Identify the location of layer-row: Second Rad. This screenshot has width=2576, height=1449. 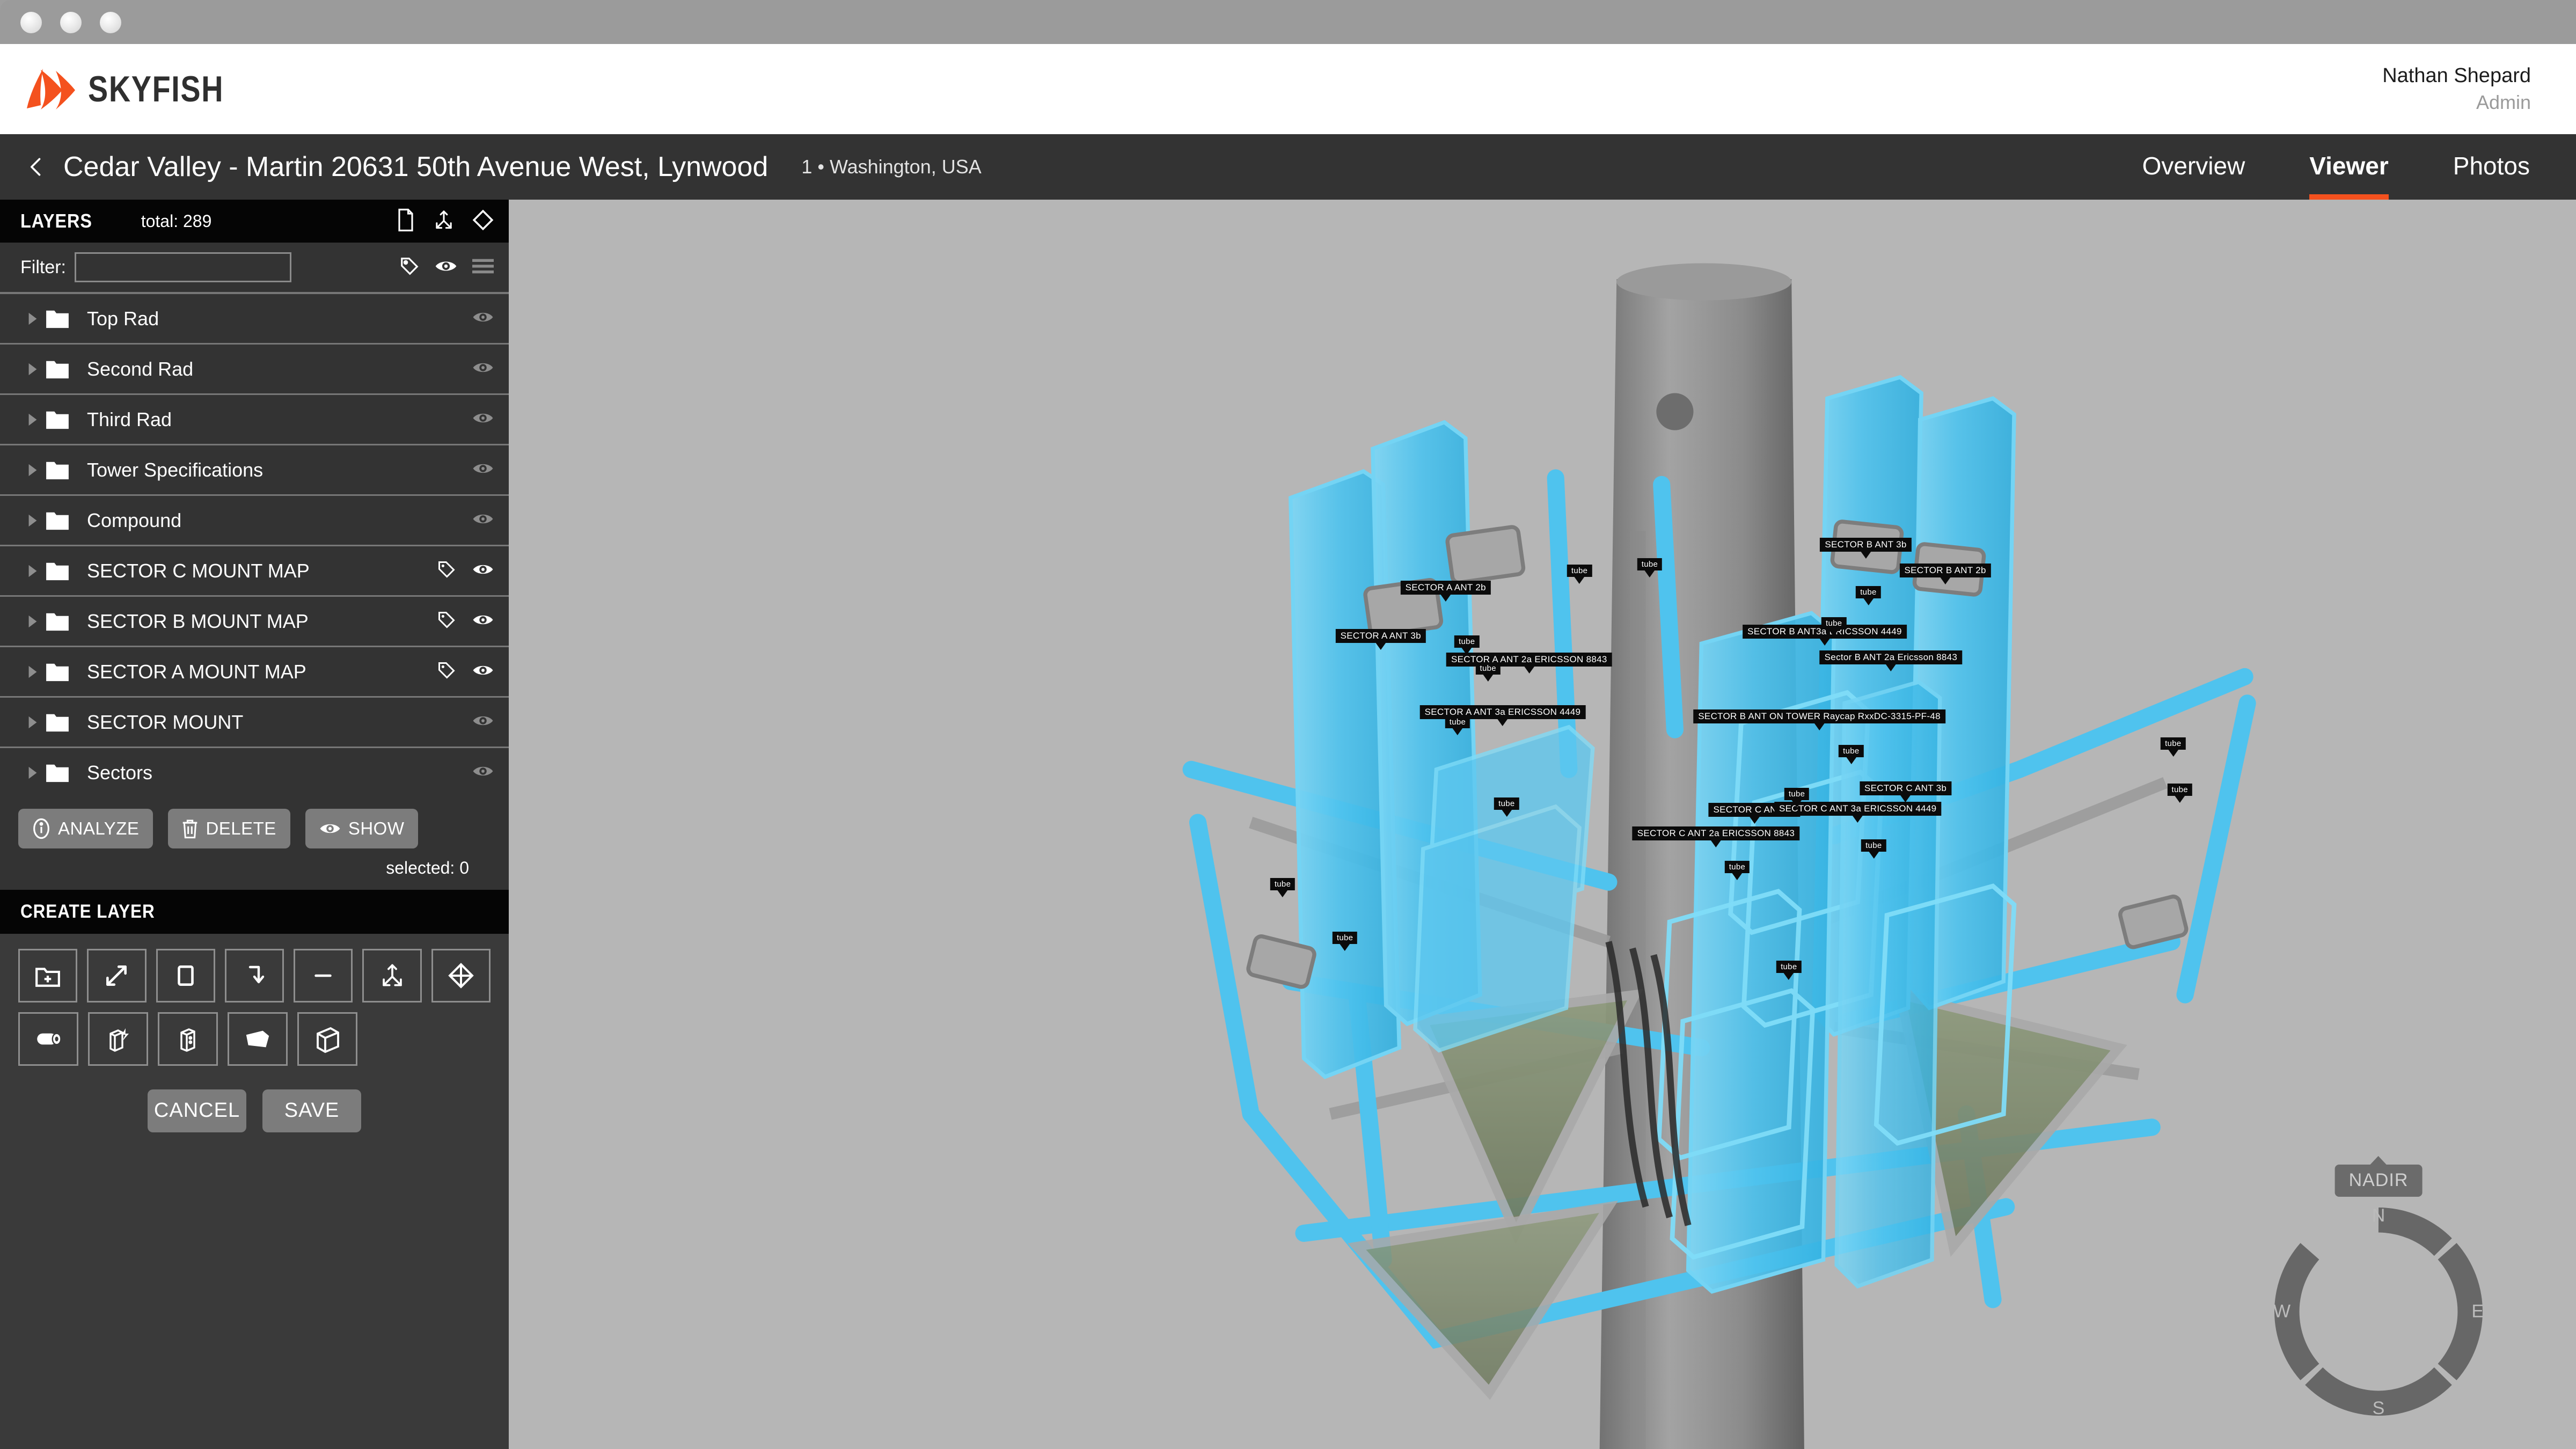
(254, 370).